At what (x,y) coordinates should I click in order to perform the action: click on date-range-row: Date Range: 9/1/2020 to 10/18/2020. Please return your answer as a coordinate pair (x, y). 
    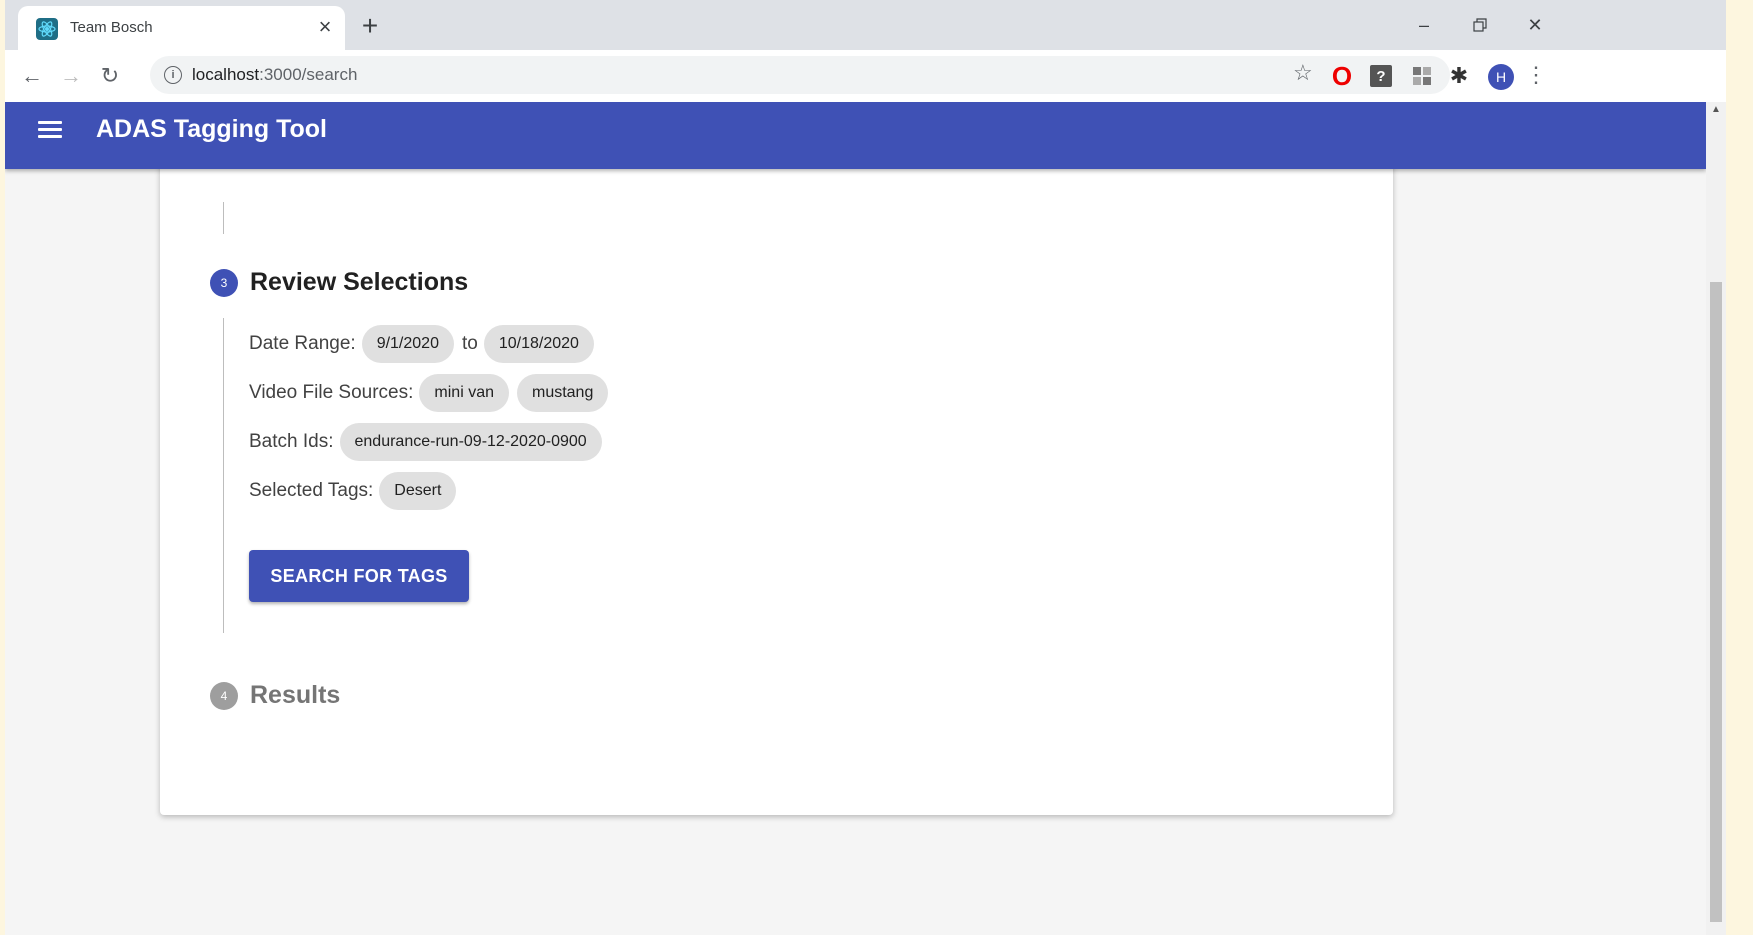
    Looking at the image, I should click on (425, 344).